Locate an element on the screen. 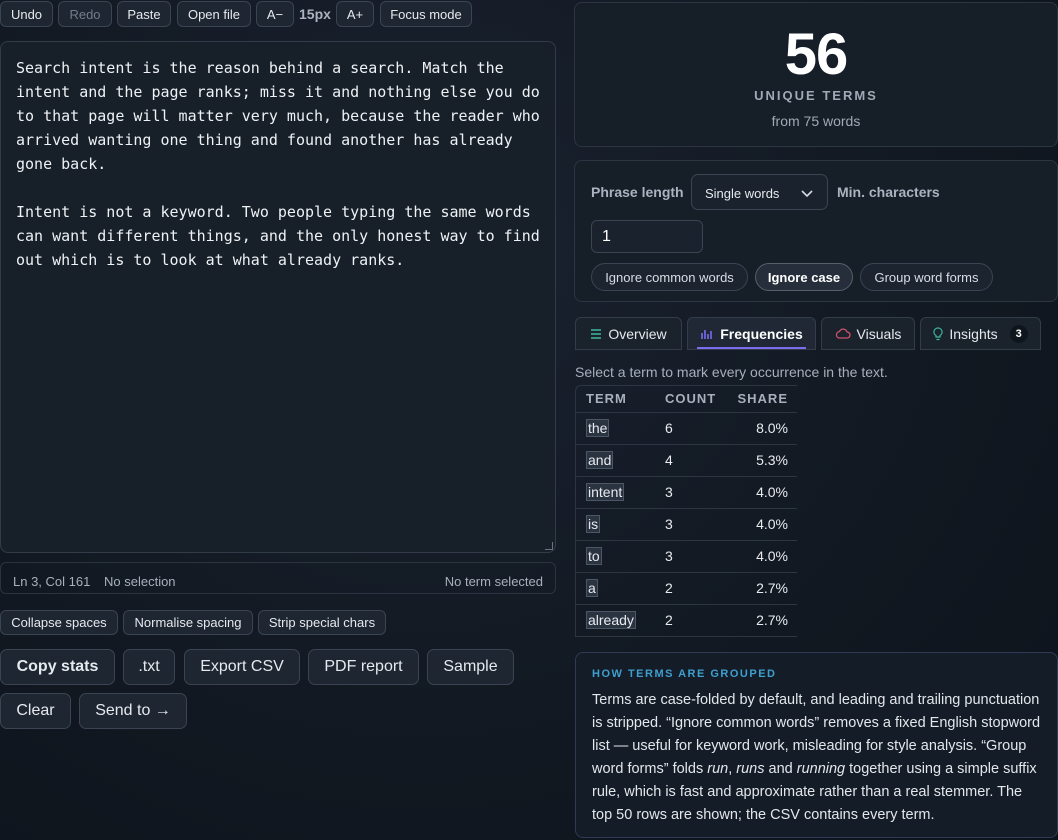  table-row: already 2 2.7% is located at coordinates (686, 620).